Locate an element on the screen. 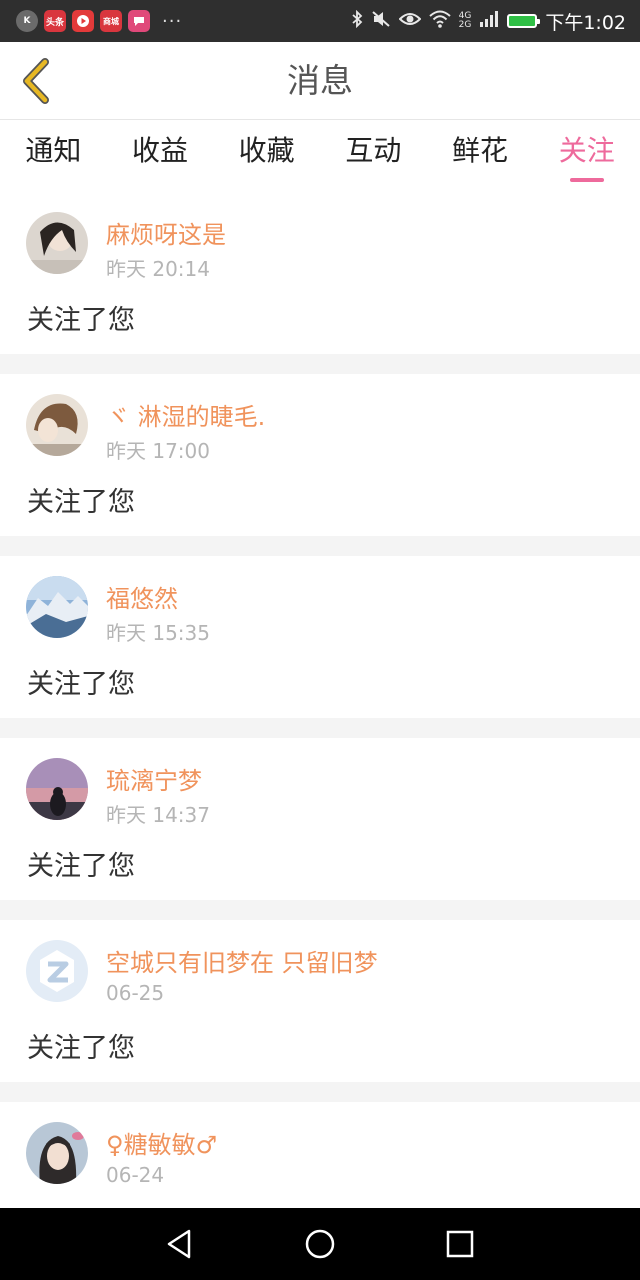  k-app-icon: K is located at coordinates (27, 21).